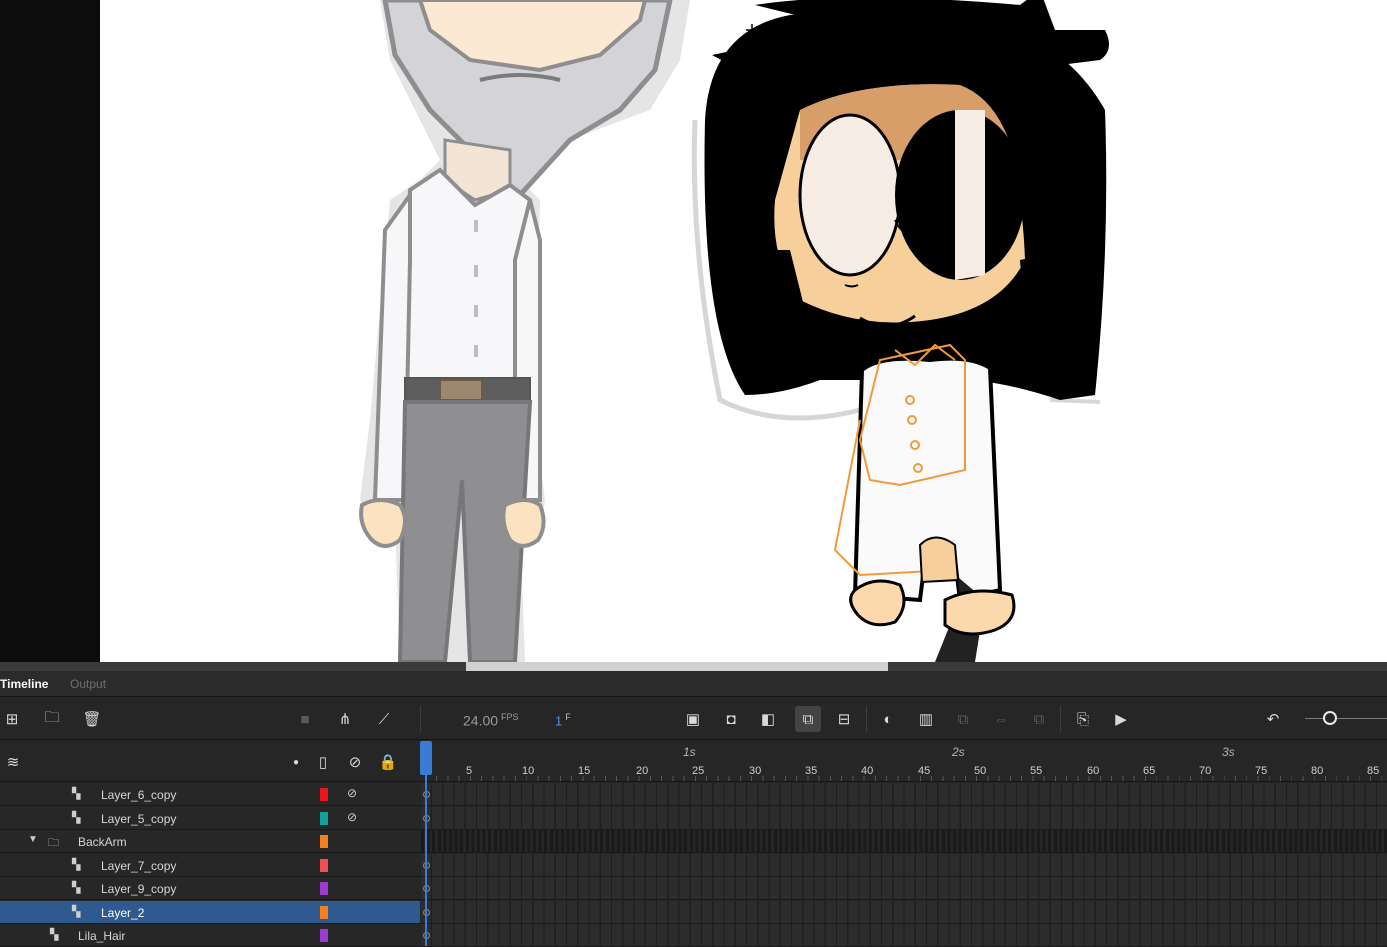 The image size is (1387, 947). Describe the element at coordinates (139, 795) in the screenshot. I see `layer-name: Layer_6_copy` at that location.